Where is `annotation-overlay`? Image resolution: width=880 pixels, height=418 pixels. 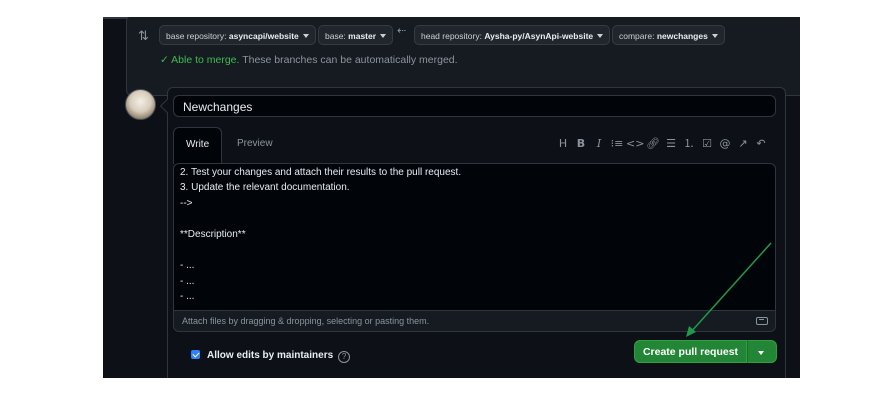
annotation-overlay is located at coordinates (729, 289).